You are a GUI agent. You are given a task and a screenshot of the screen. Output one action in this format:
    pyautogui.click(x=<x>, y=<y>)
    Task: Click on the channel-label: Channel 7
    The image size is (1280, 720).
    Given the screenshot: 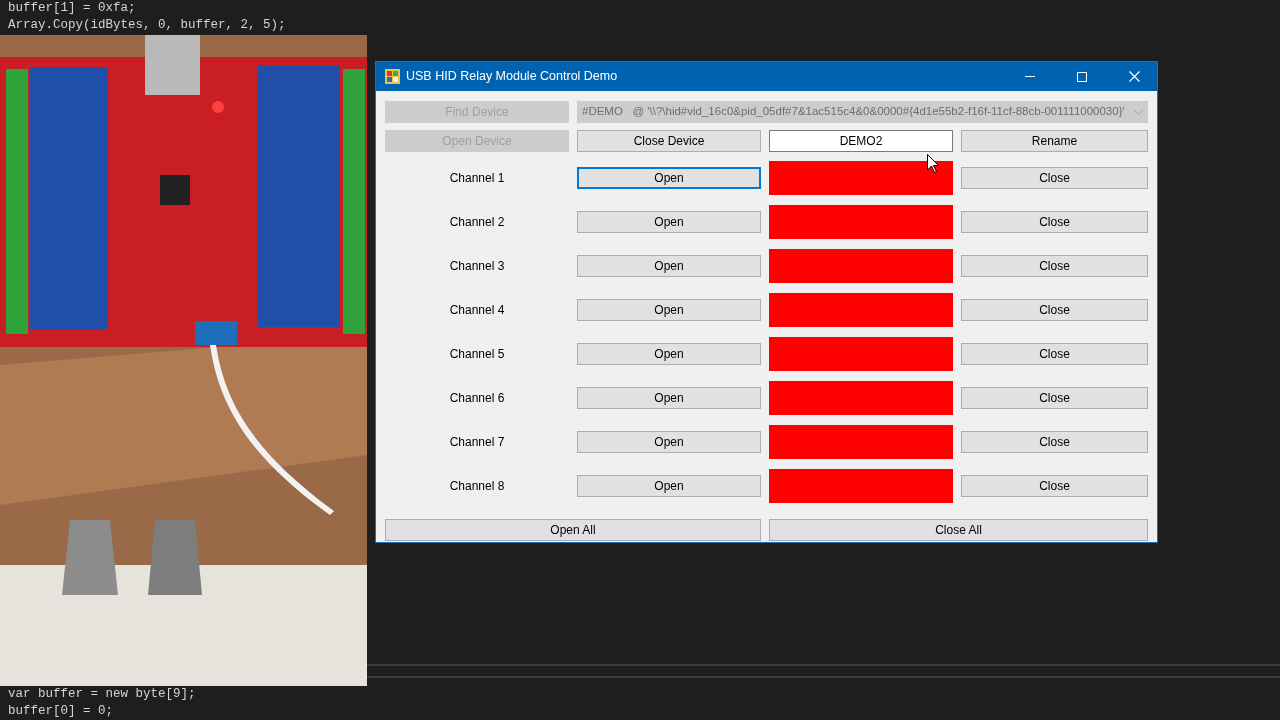 What is the action you would take?
    pyautogui.click(x=477, y=442)
    